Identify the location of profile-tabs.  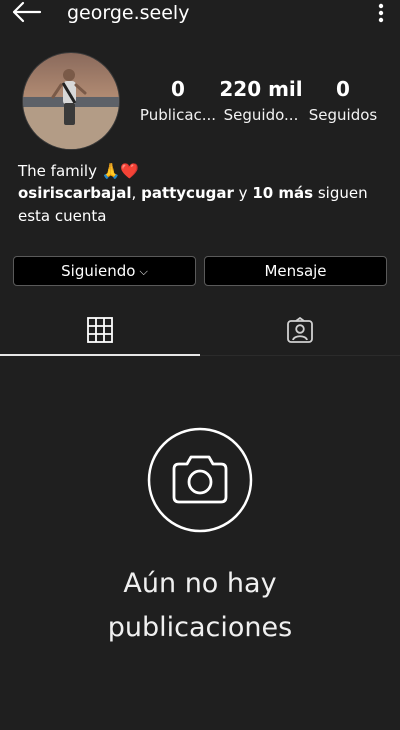
(200, 330).